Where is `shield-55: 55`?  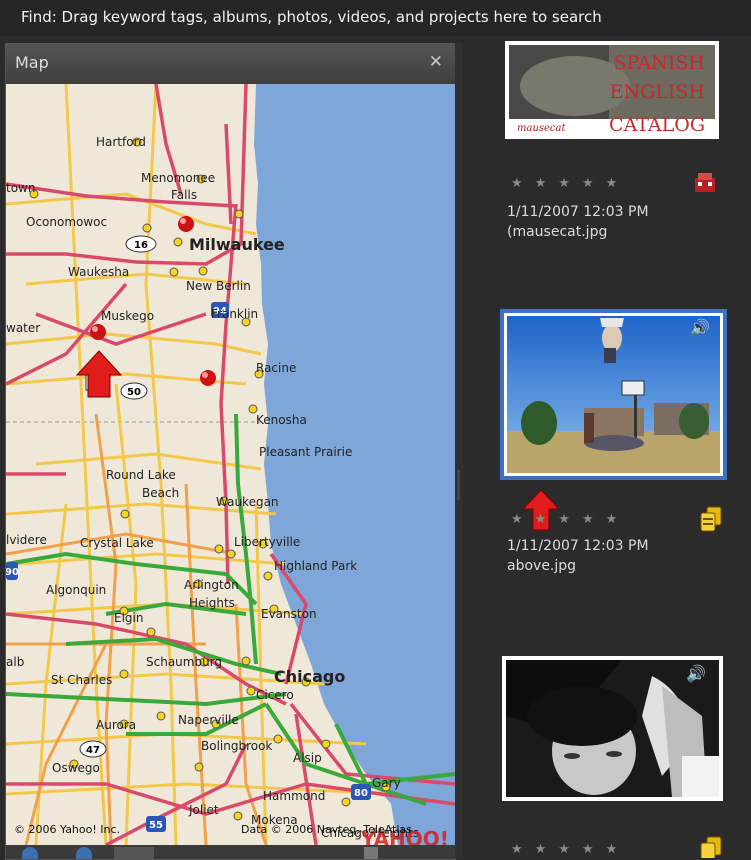 shield-55: 55 is located at coordinates (156, 824).